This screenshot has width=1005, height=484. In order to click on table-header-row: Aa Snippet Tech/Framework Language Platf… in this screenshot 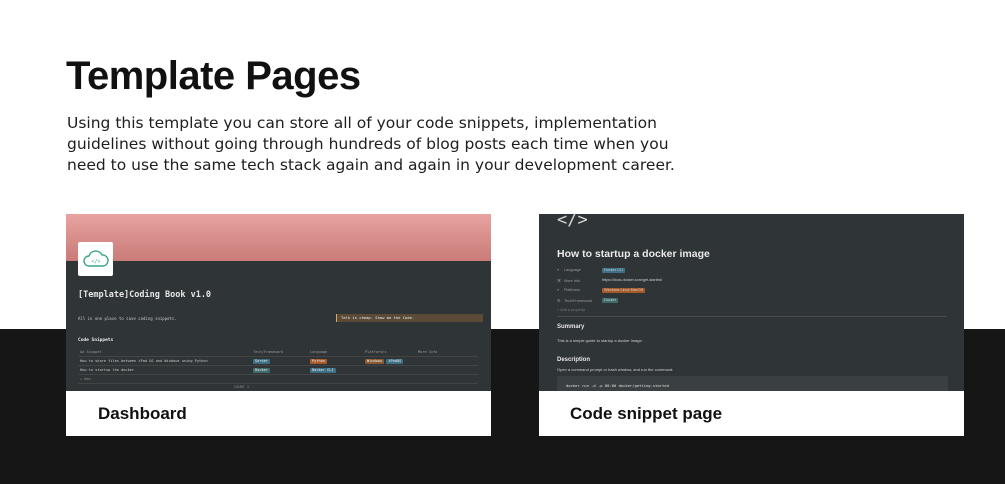, I will do `click(278, 352)`.